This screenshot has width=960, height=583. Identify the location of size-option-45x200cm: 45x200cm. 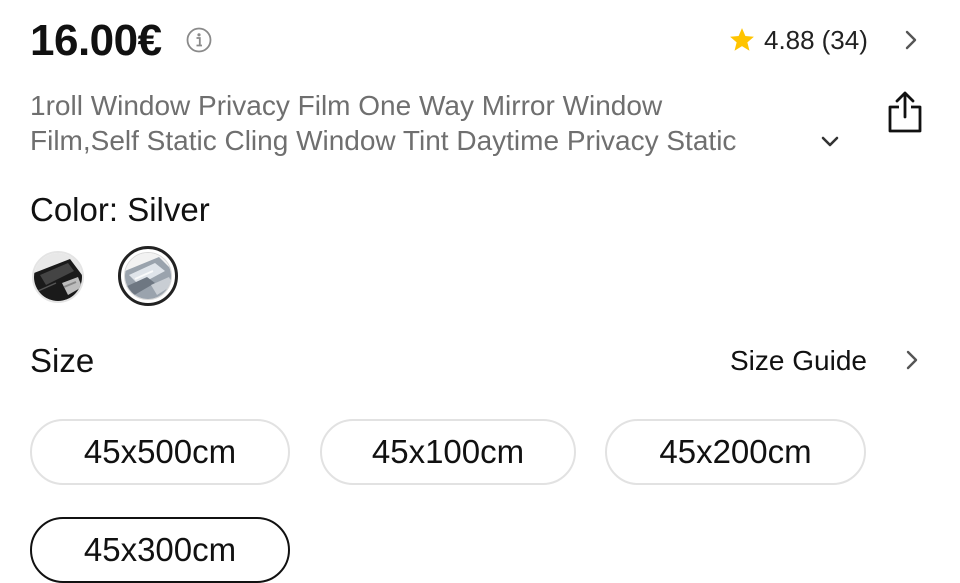
(735, 452).